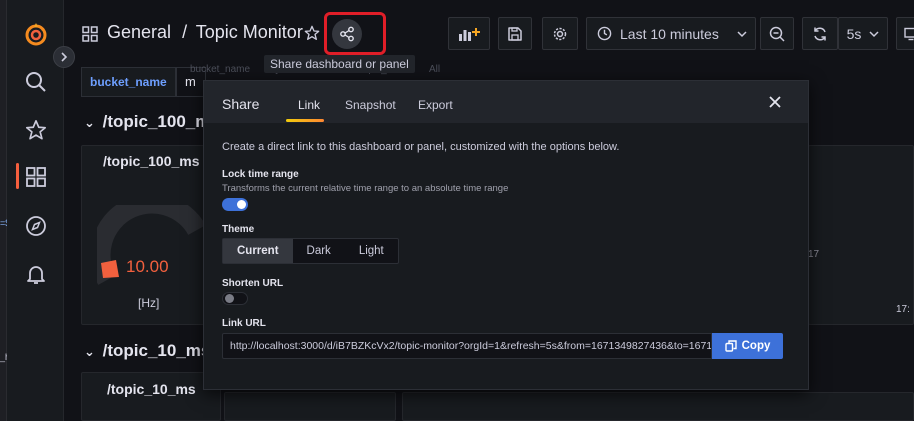 The height and width of the screenshot is (421, 914). What do you see at coordinates (319, 251) in the screenshot?
I see `theme-option-dark: Dark` at bounding box center [319, 251].